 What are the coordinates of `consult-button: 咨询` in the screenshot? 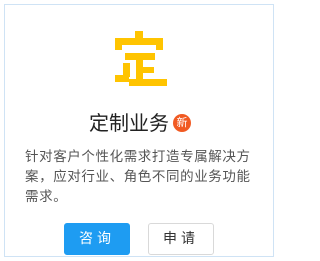 It's located at (97, 239).